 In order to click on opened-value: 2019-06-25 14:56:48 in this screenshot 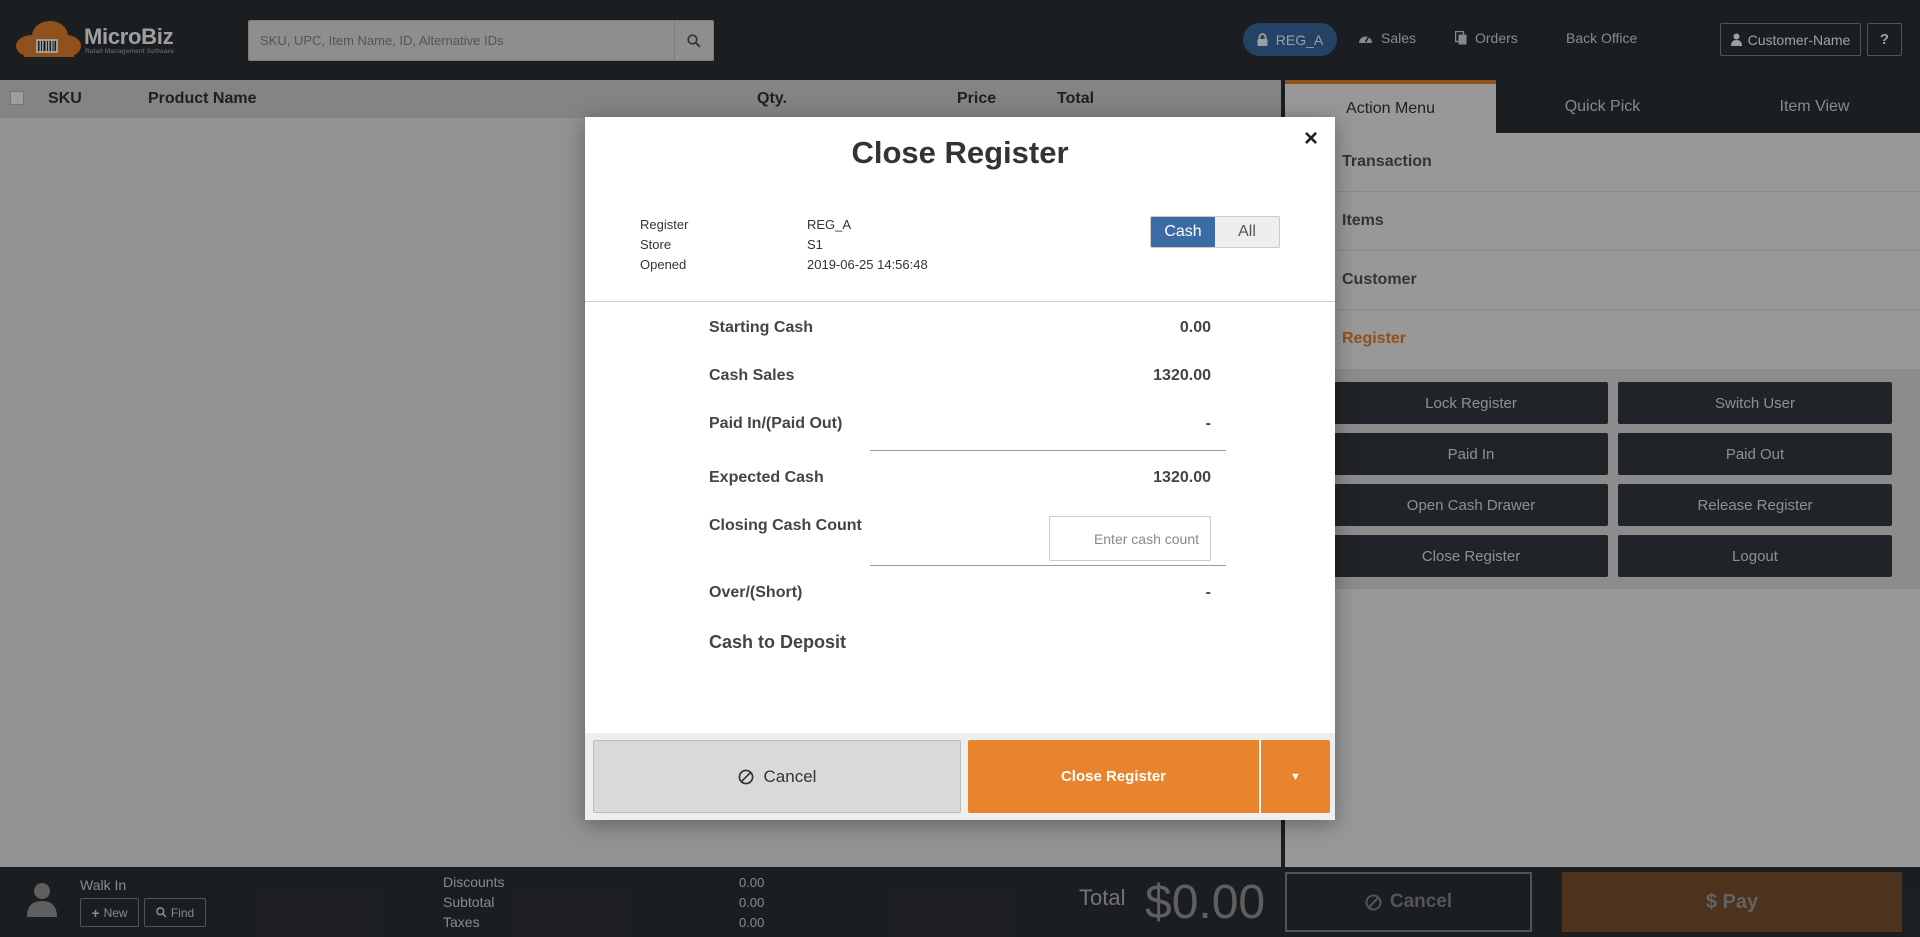, I will do `click(867, 264)`.